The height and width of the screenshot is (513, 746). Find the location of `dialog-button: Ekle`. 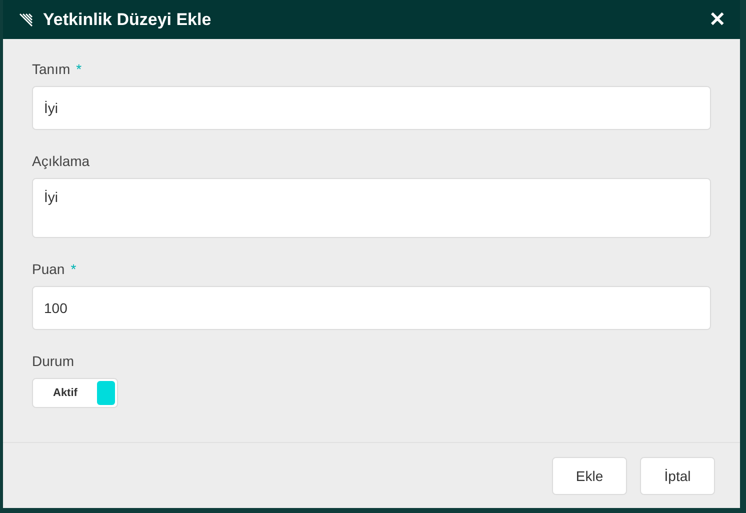

dialog-button: Ekle is located at coordinates (589, 476).